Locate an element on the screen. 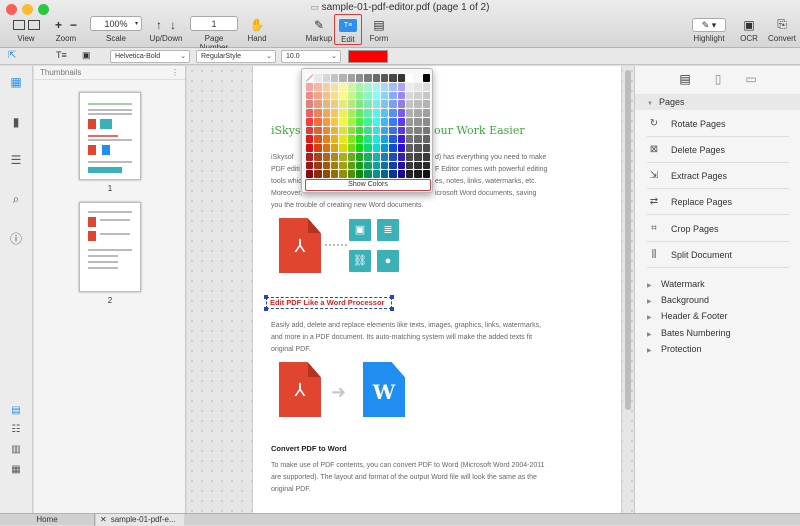 Image resolution: width=800 pixels, height=526 pixels. font-color-swatch is located at coordinates (368, 56).